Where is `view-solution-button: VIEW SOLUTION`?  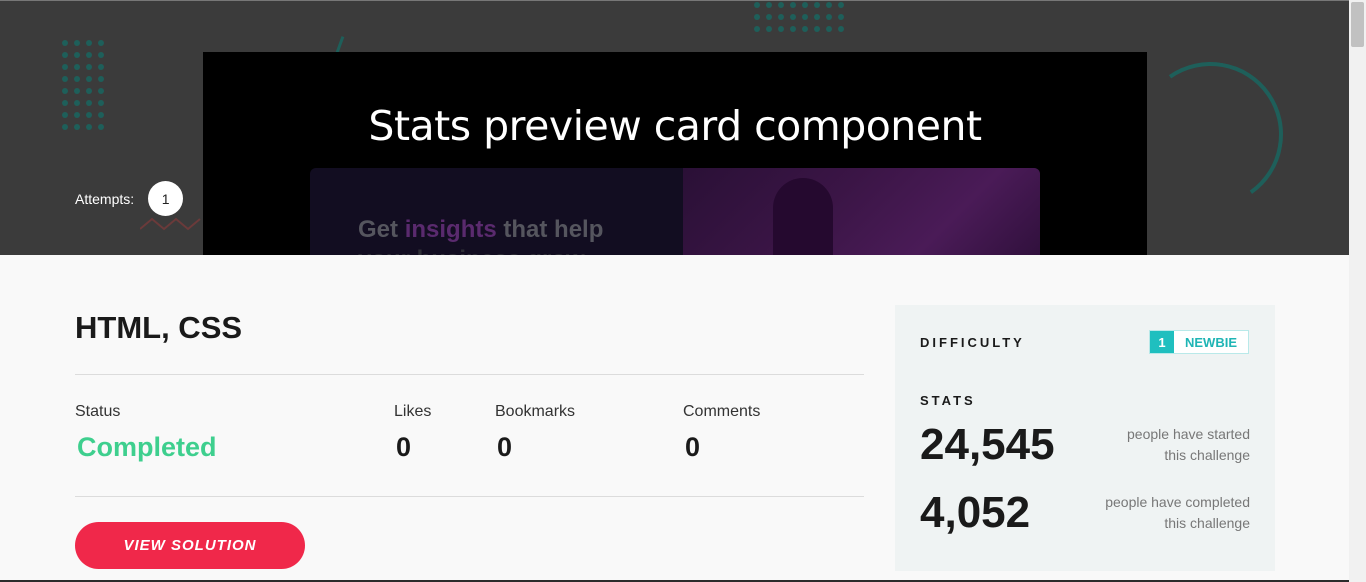 view-solution-button: VIEW SOLUTION is located at coordinates (190, 545).